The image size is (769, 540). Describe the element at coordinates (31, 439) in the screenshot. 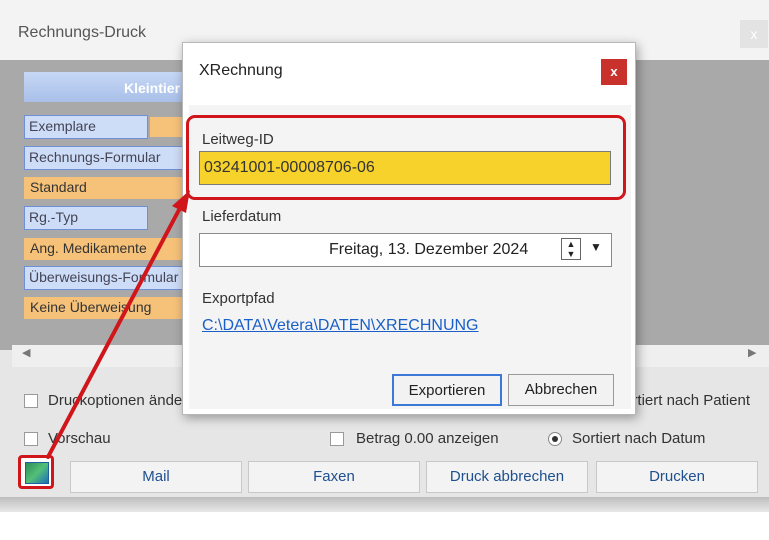

I see `vorschau-checkbox` at that location.